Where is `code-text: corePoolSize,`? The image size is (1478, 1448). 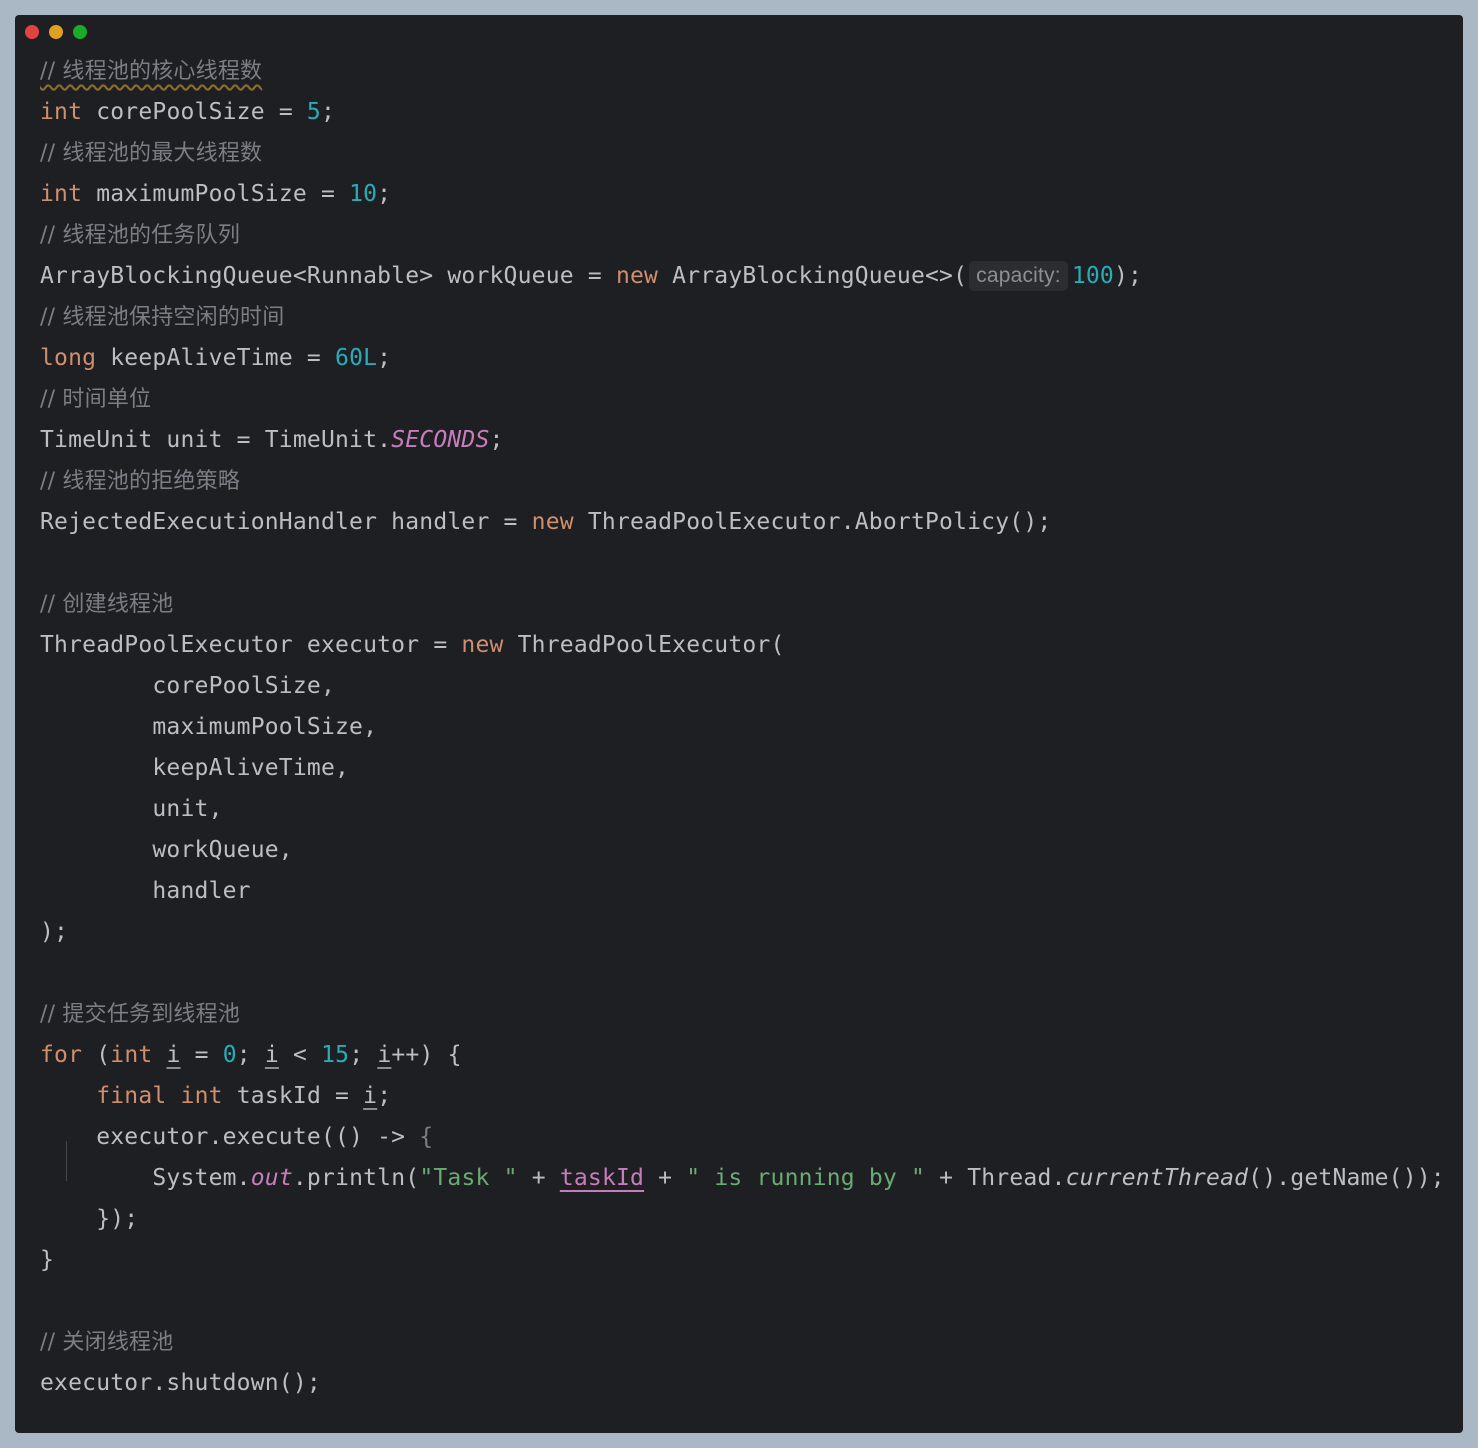 code-text: corePoolSize, is located at coordinates (187, 686).